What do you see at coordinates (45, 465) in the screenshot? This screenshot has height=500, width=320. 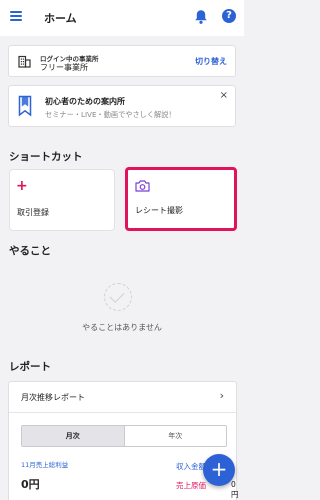 I see `gross-profit-label: 11月売上総利益` at bounding box center [45, 465].